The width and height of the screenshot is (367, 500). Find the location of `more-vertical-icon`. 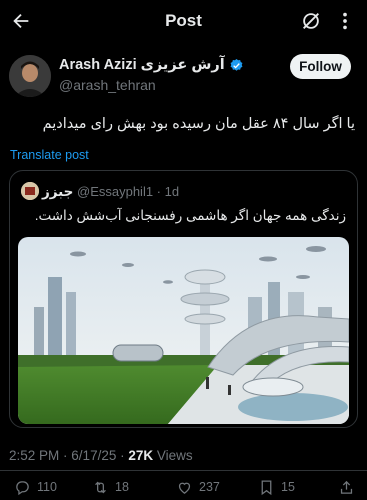

more-vertical-icon is located at coordinates (345, 21).